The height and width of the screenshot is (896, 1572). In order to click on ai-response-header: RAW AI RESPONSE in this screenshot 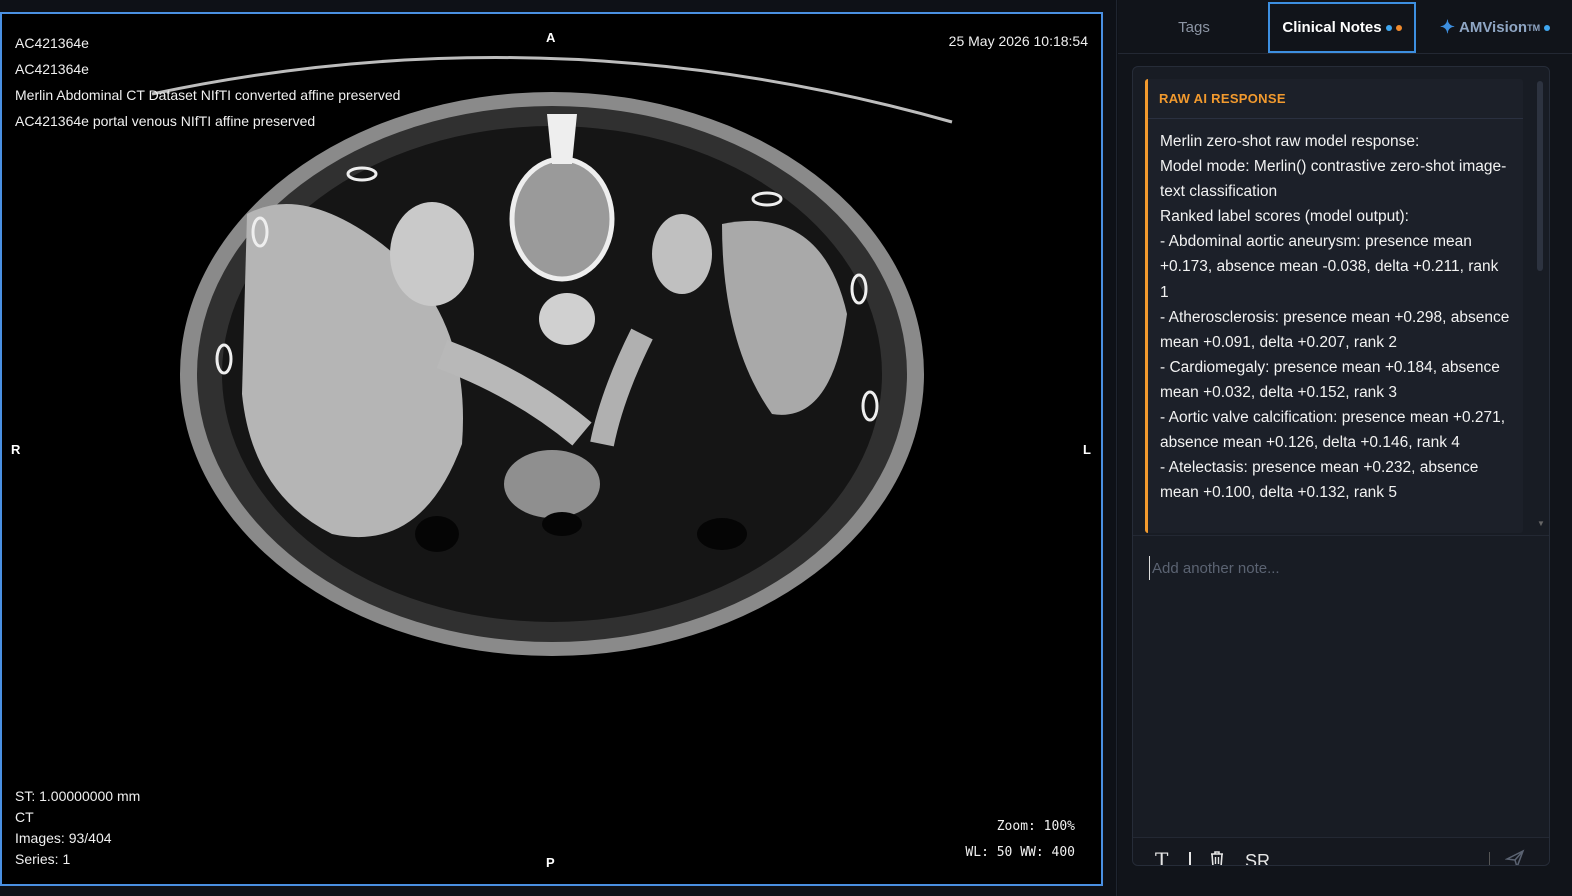, I will do `click(1335, 99)`.